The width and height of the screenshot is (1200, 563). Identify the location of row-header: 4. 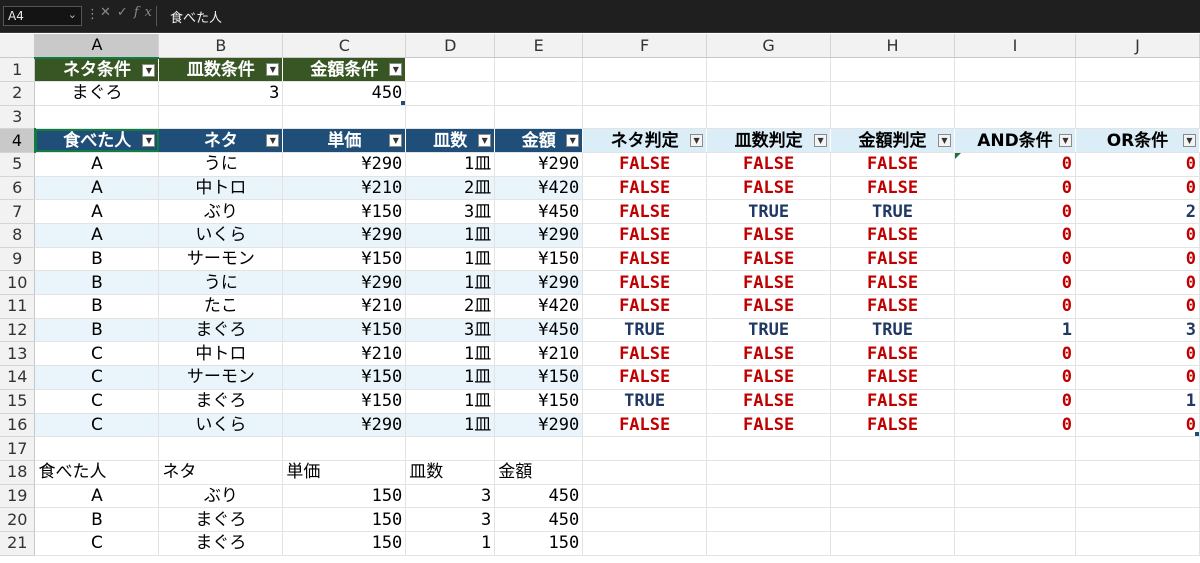
(18, 140).